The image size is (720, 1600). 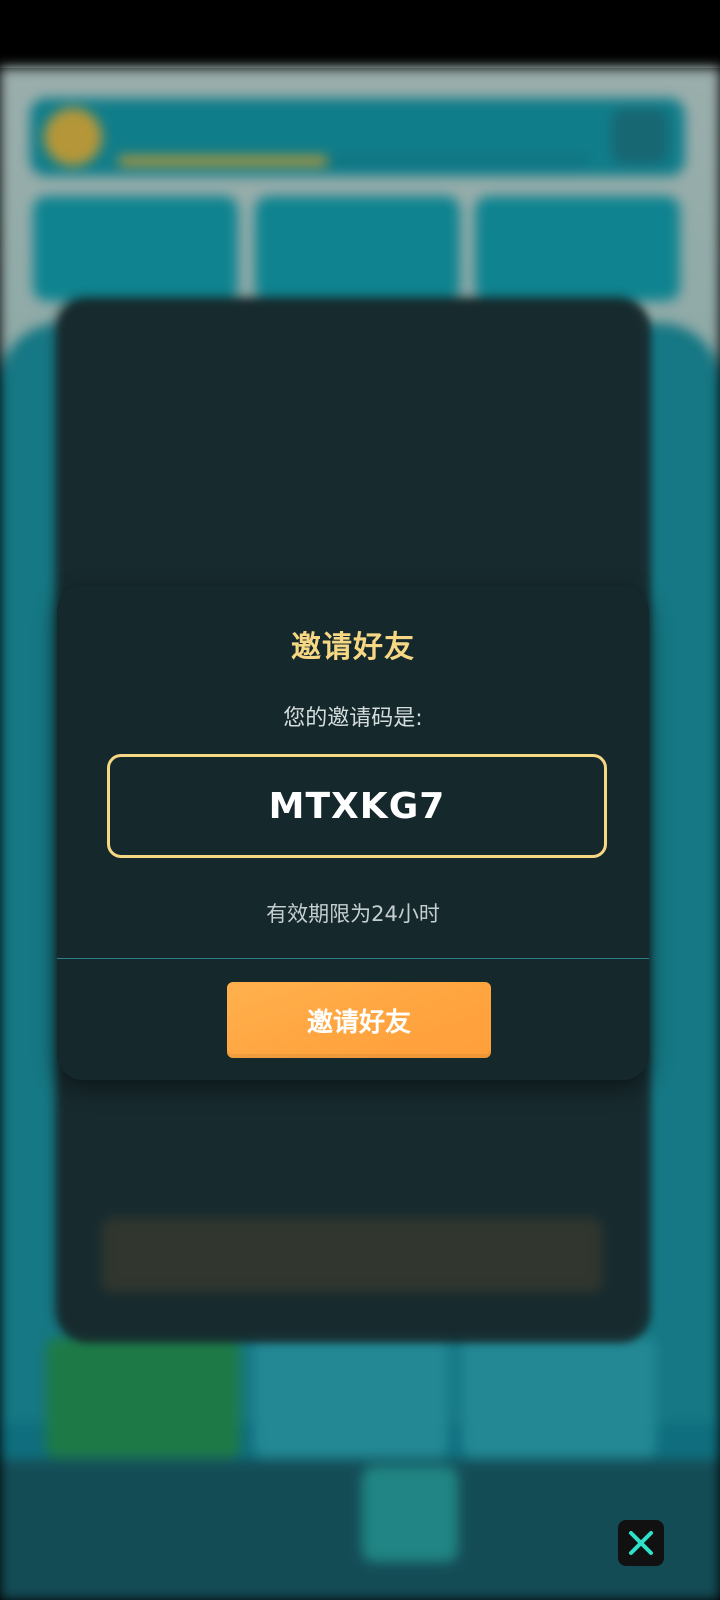 What do you see at coordinates (353, 647) in the screenshot?
I see `dialog-title: 邀请好友` at bounding box center [353, 647].